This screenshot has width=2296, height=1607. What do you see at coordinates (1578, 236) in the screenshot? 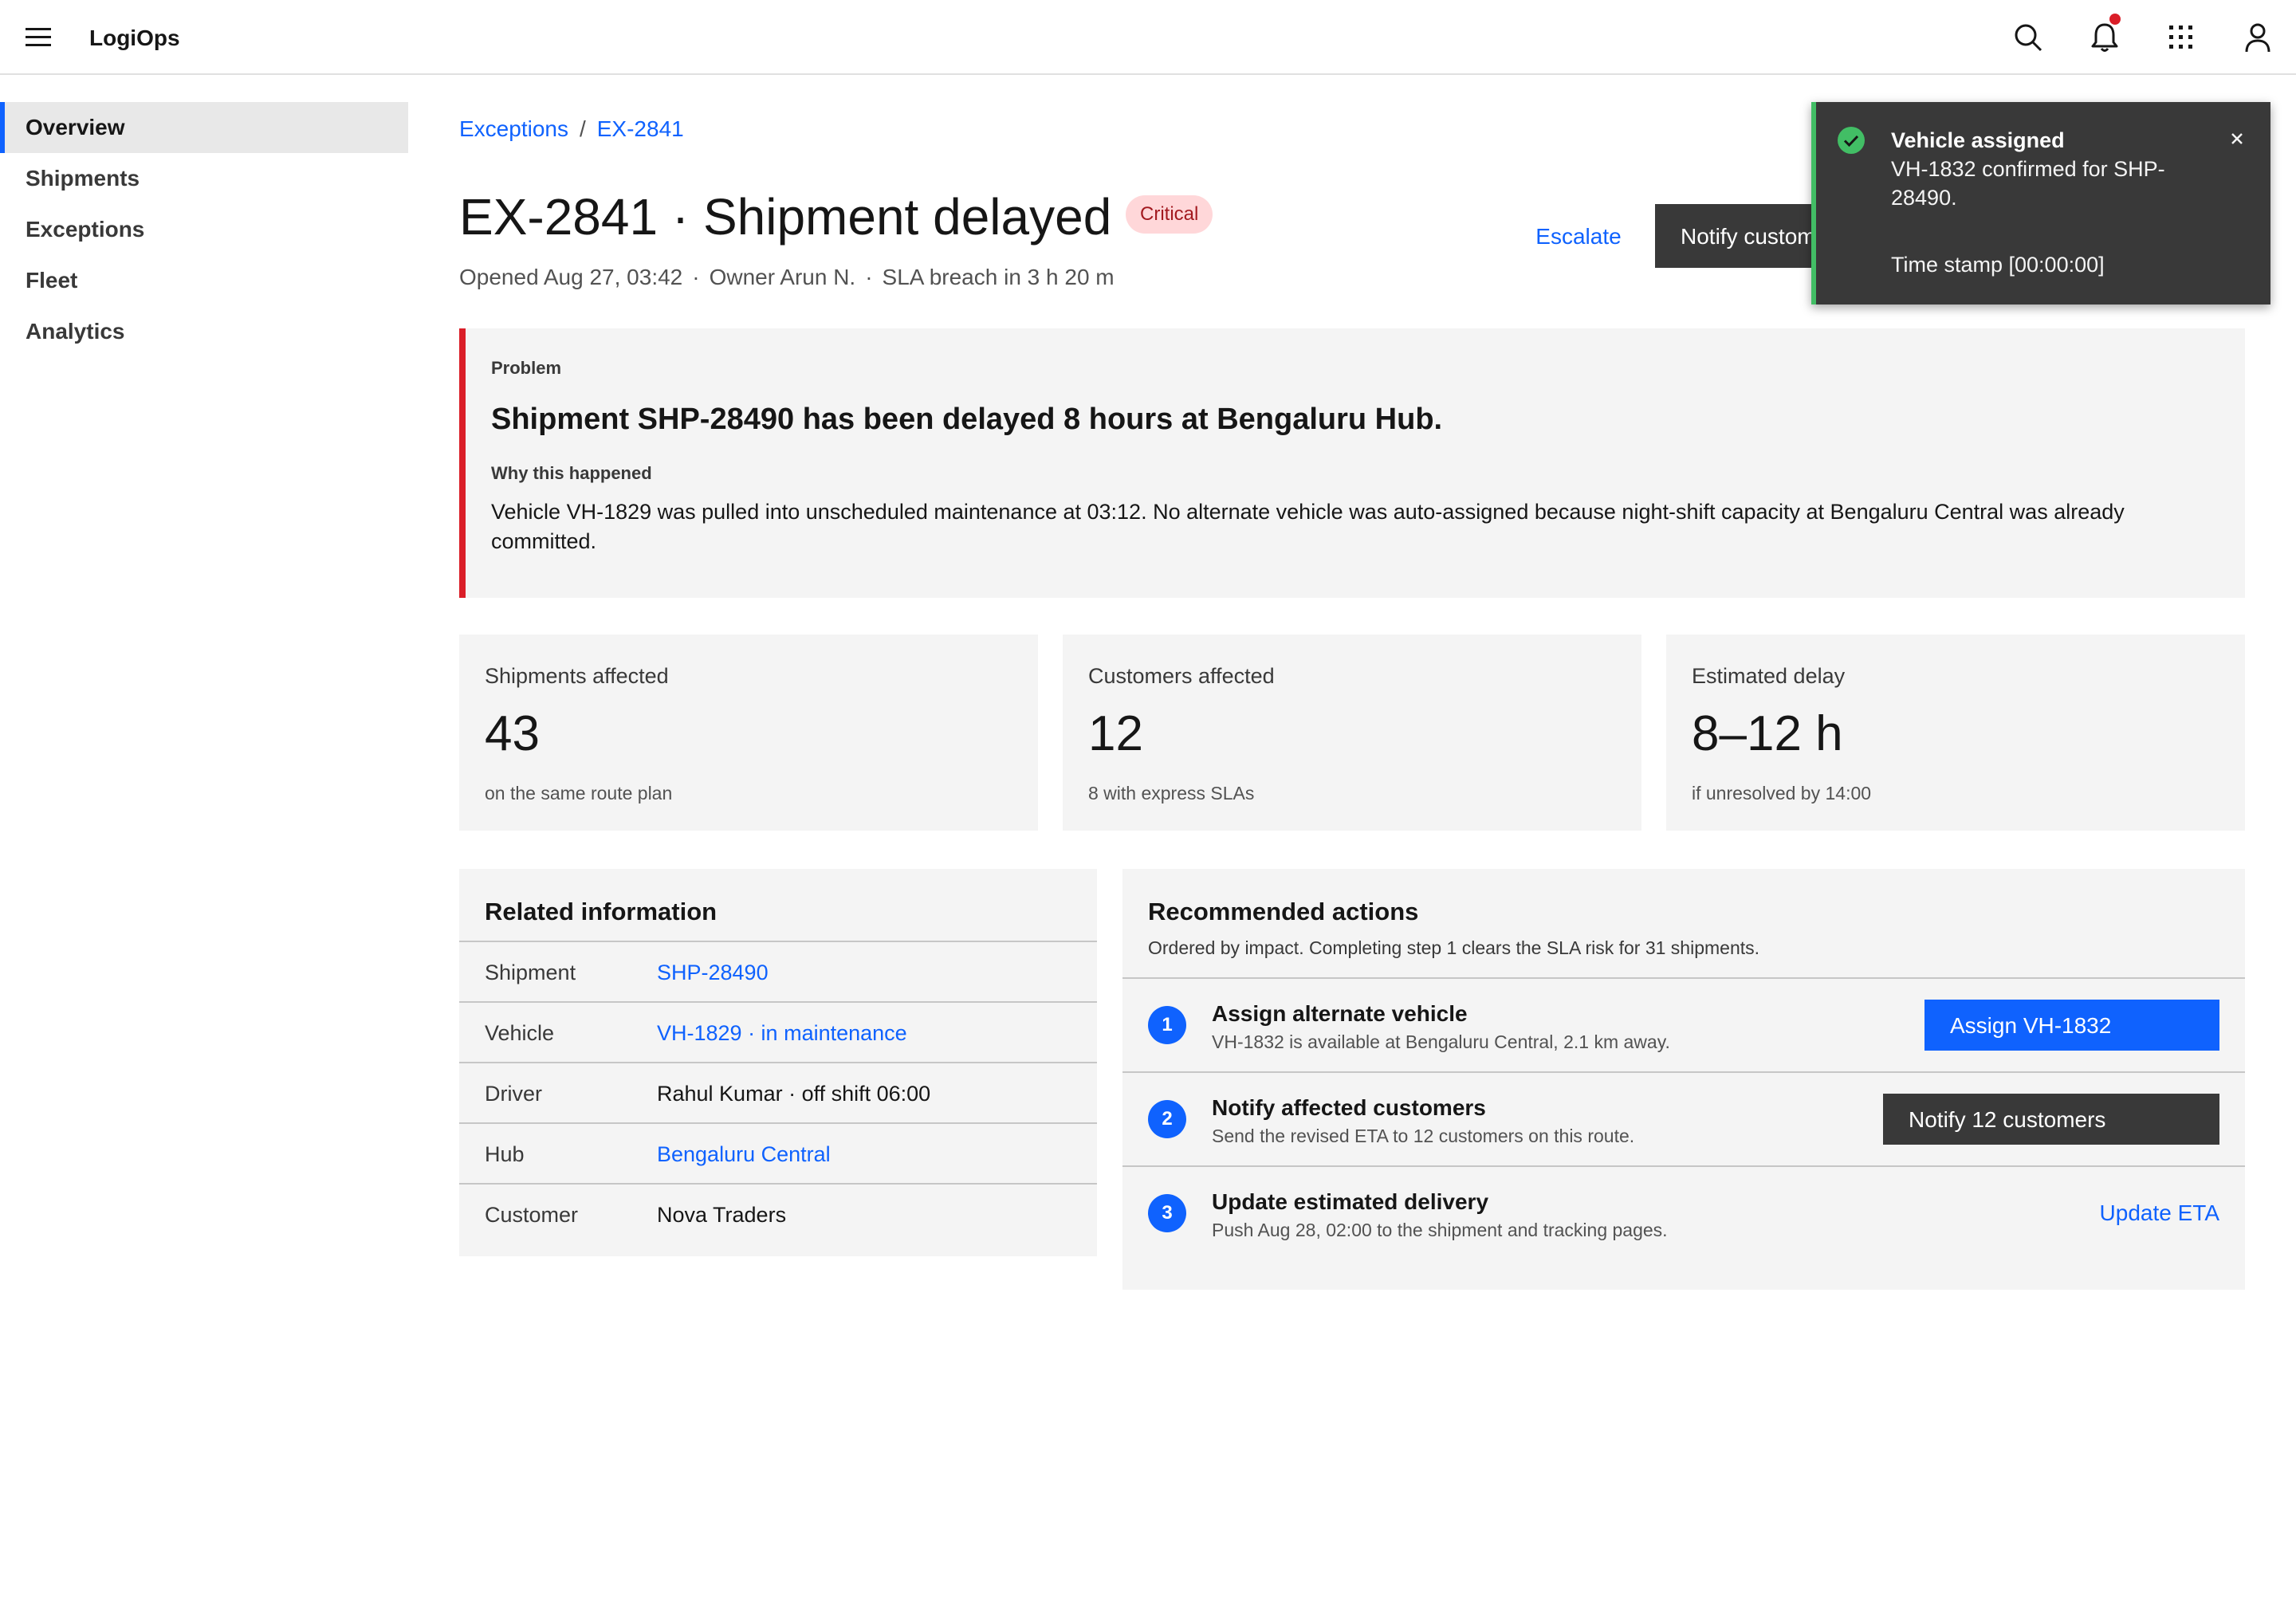
I see `escalate-button: Escalate` at bounding box center [1578, 236].